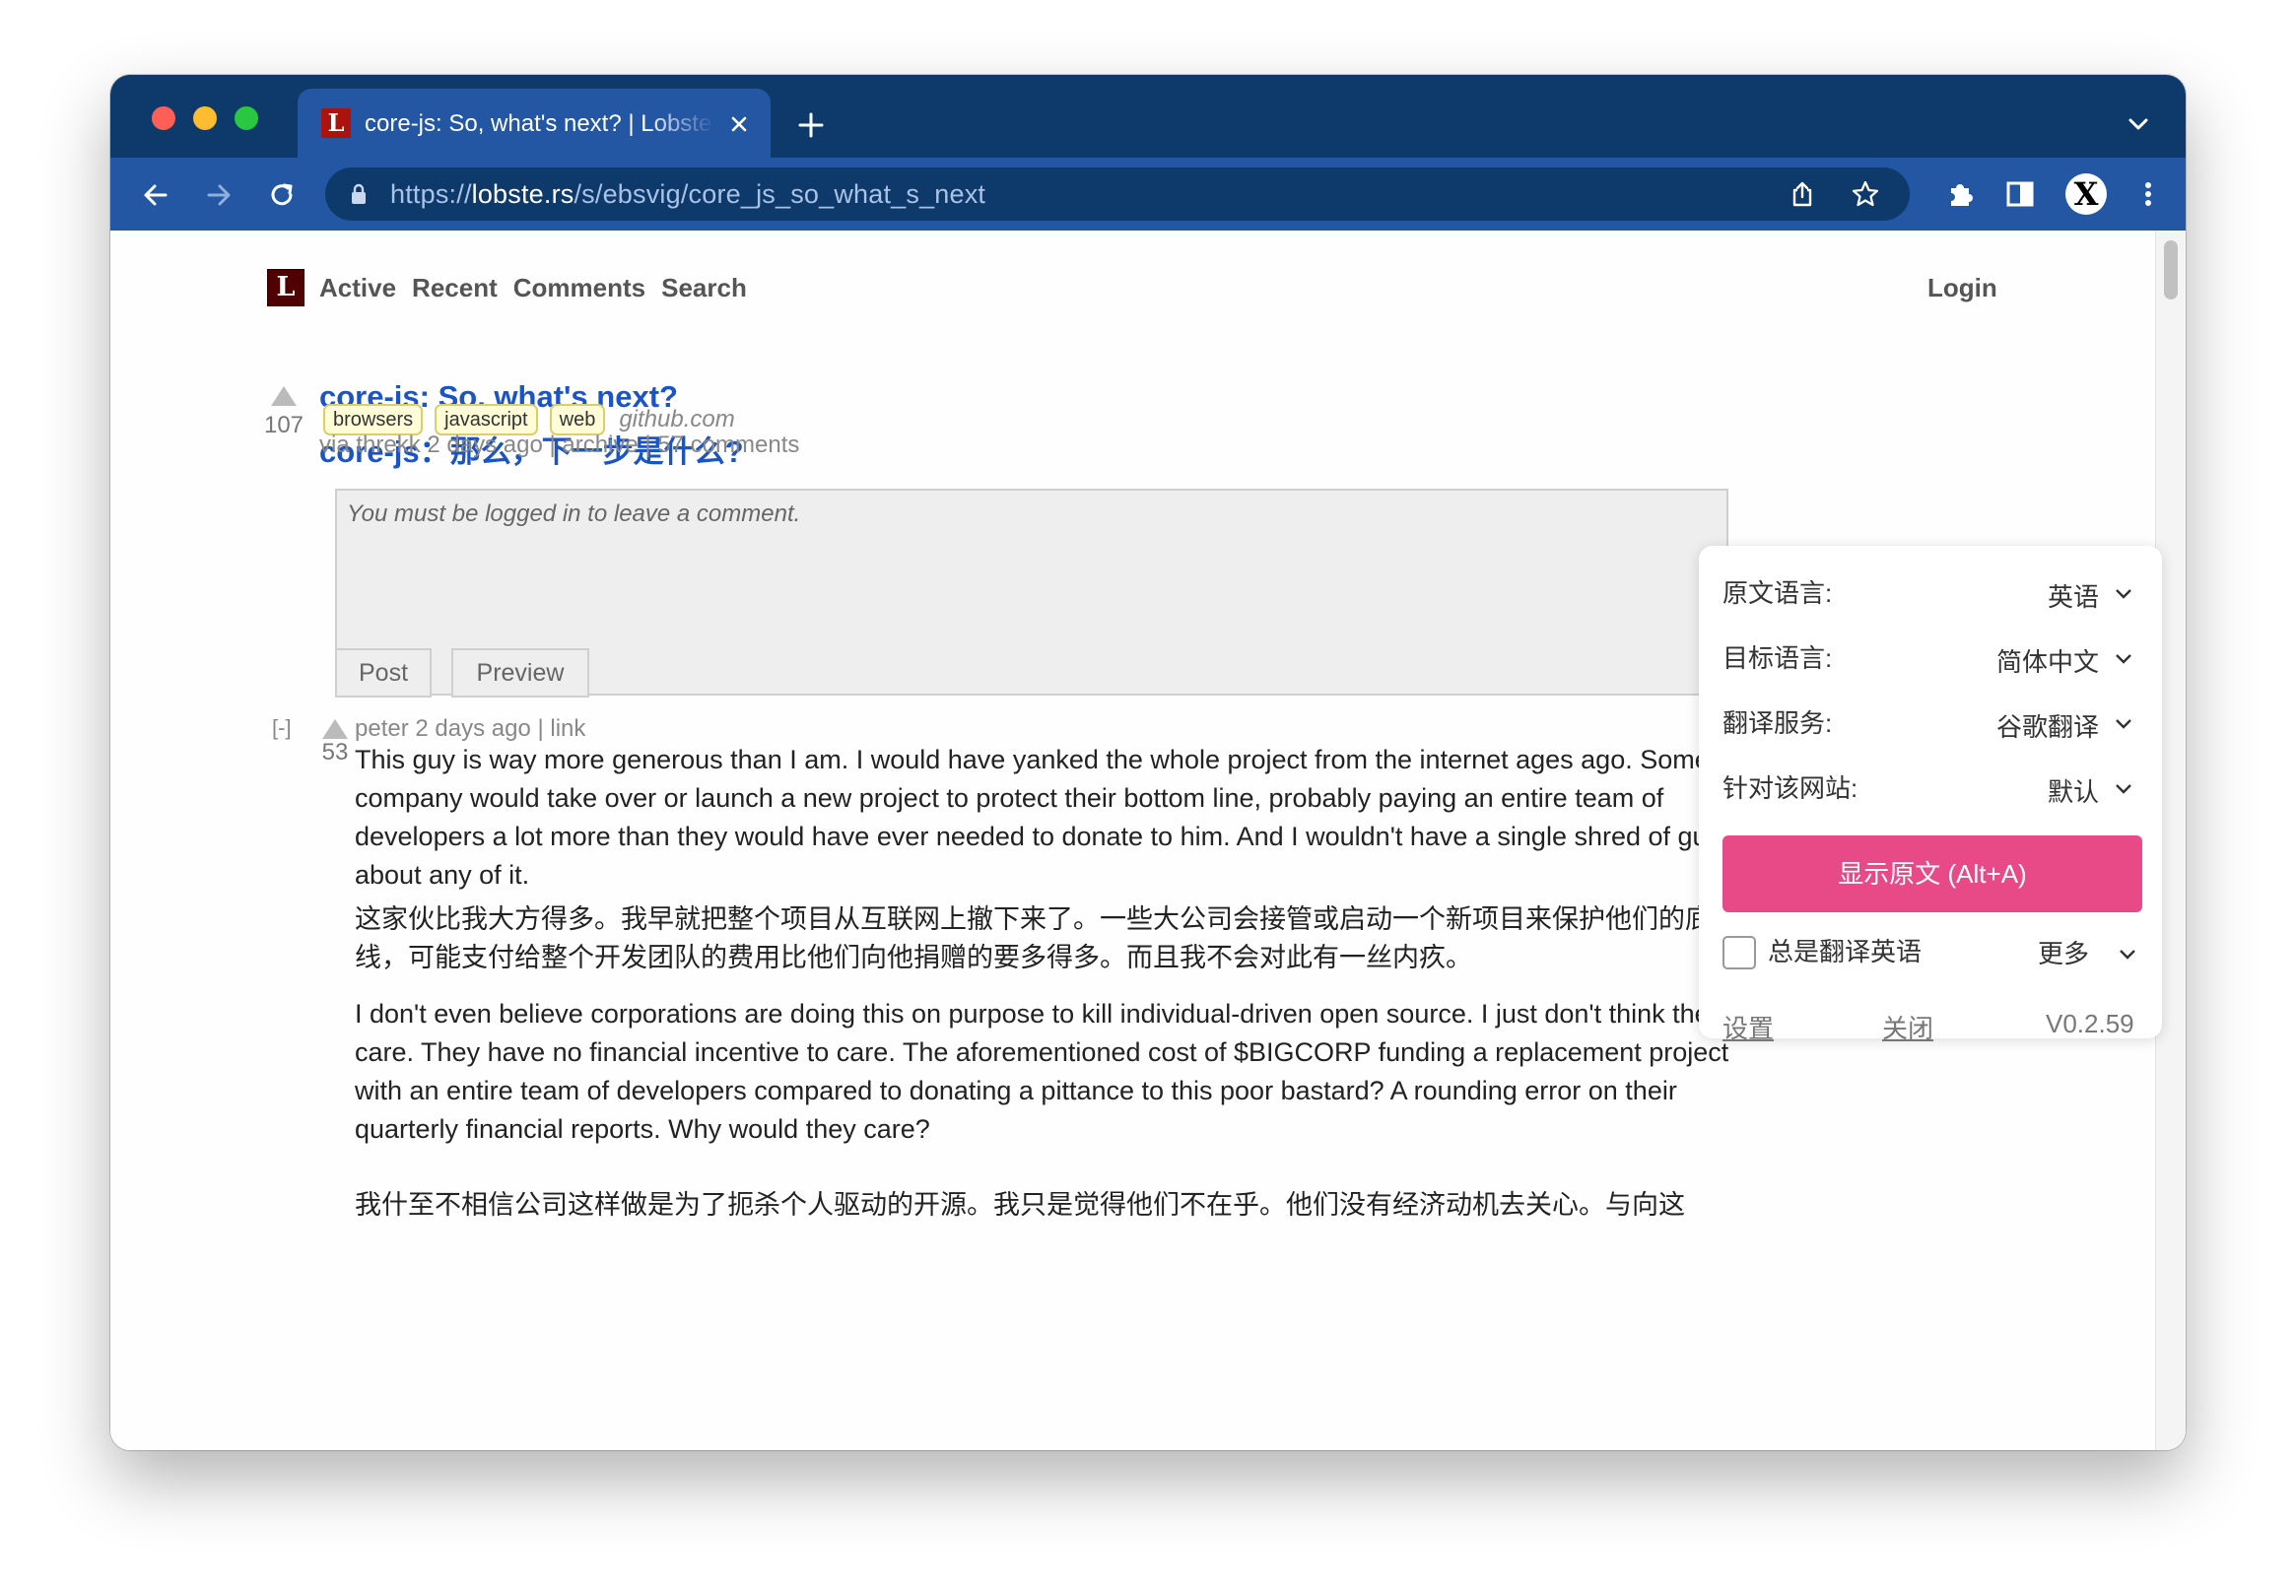  I want to click on target-language-value: 简体中文, so click(2048, 662).